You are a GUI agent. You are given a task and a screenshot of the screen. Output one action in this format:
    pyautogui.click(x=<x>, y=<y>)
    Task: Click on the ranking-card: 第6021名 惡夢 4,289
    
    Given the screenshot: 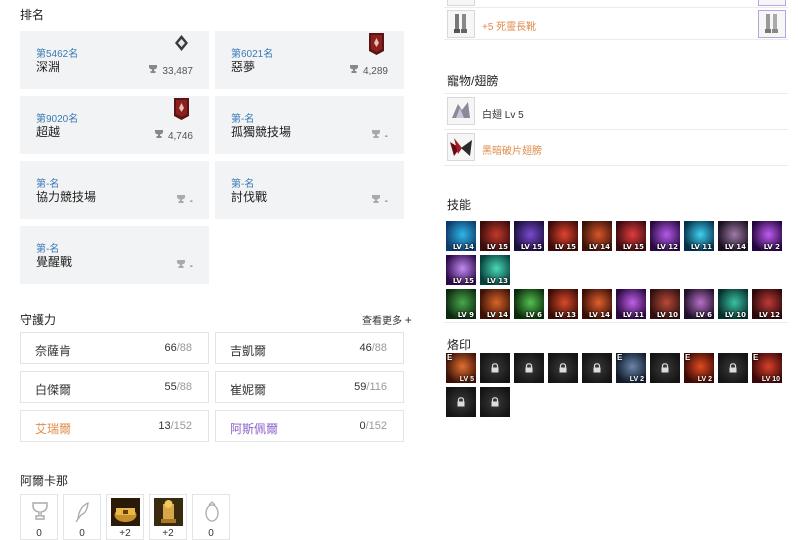 What is the action you would take?
    pyautogui.click(x=309, y=60)
    